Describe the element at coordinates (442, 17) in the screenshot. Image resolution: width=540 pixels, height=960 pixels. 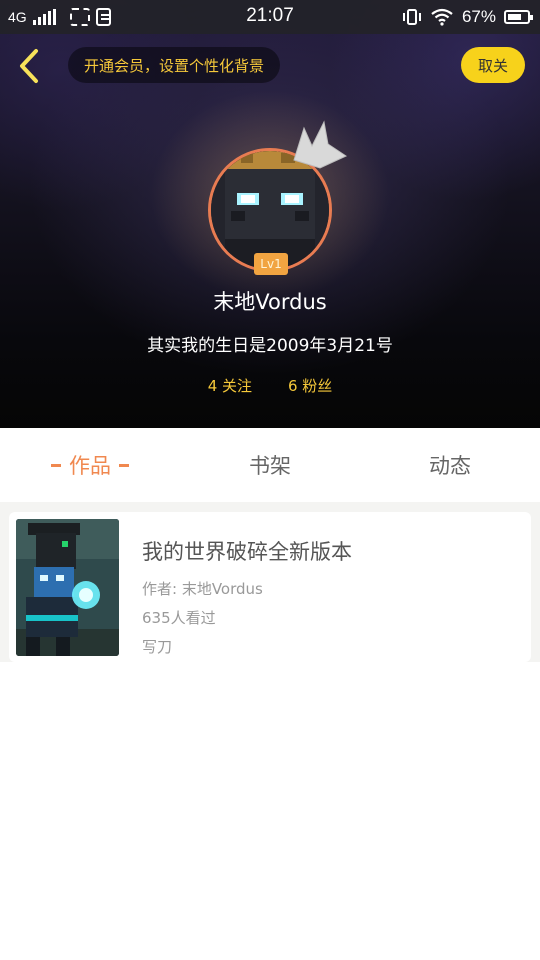
I see `wifi-icon` at that location.